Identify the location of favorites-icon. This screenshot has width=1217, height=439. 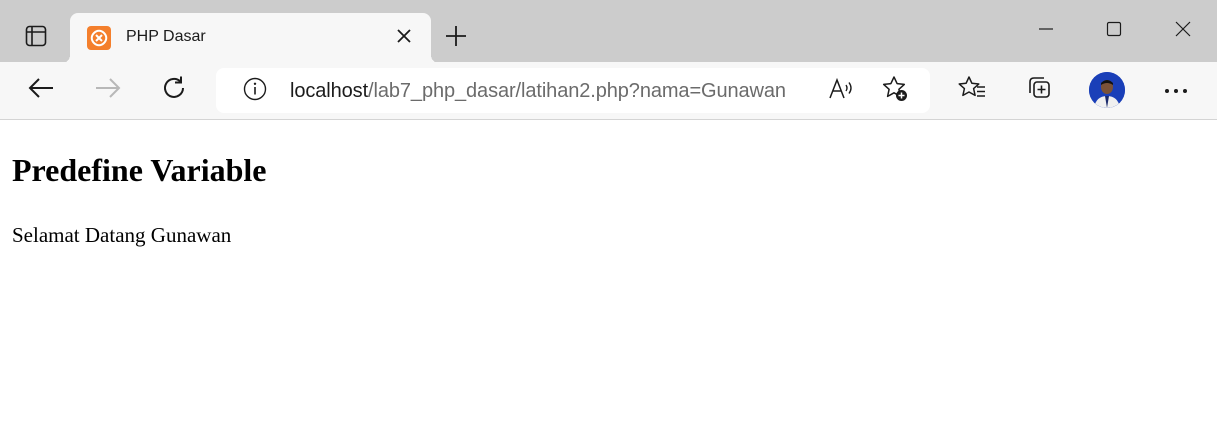
(972, 90).